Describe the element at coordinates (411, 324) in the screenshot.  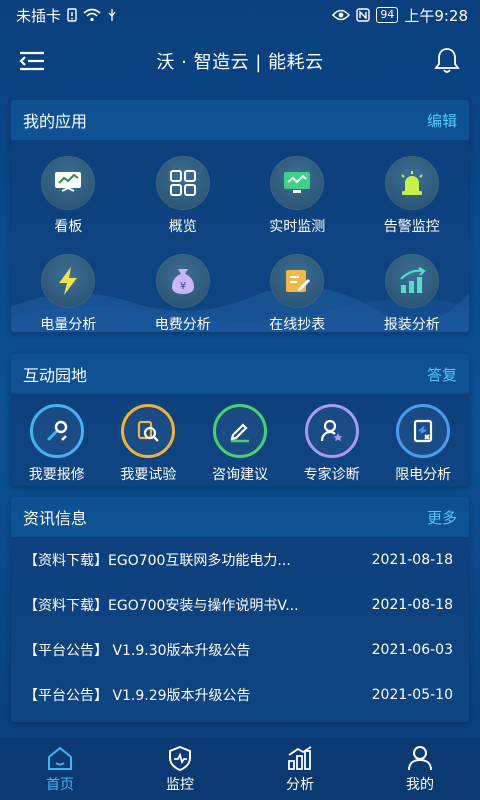
I see `app-label: 报装分析` at that location.